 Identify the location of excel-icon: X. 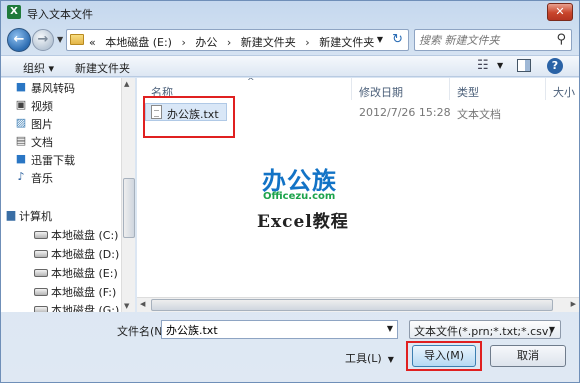
(14, 12).